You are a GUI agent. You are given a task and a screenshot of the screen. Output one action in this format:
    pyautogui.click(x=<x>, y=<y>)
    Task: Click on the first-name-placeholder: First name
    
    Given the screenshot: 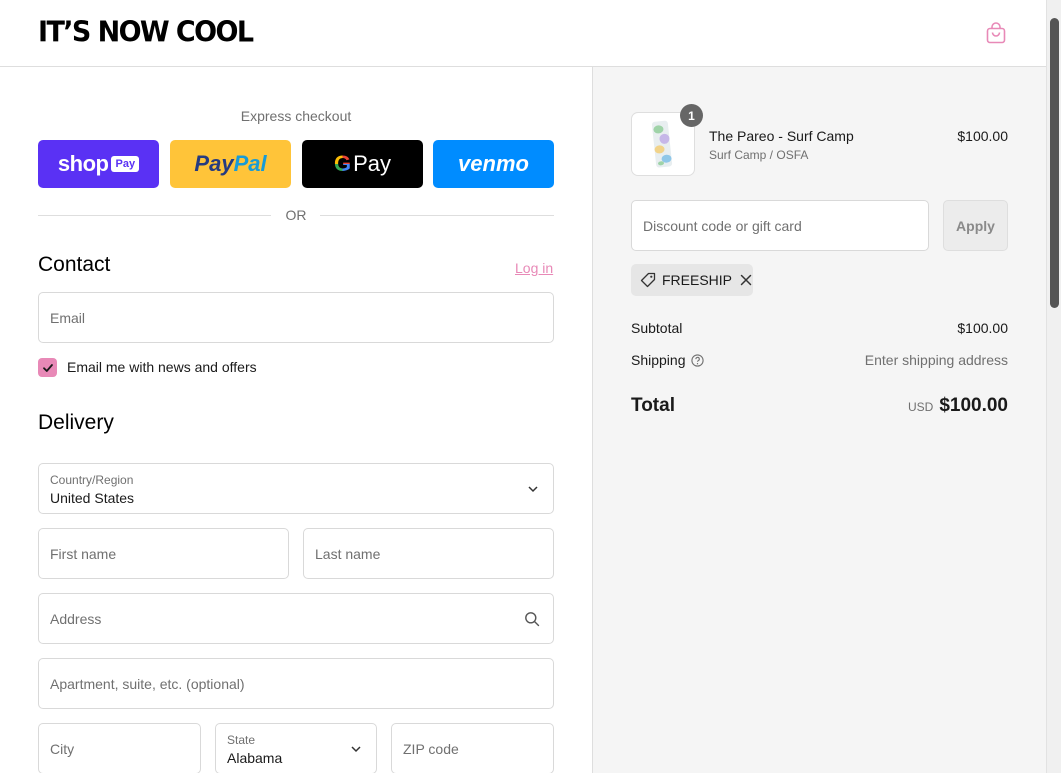 What is the action you would take?
    pyautogui.click(x=83, y=554)
    